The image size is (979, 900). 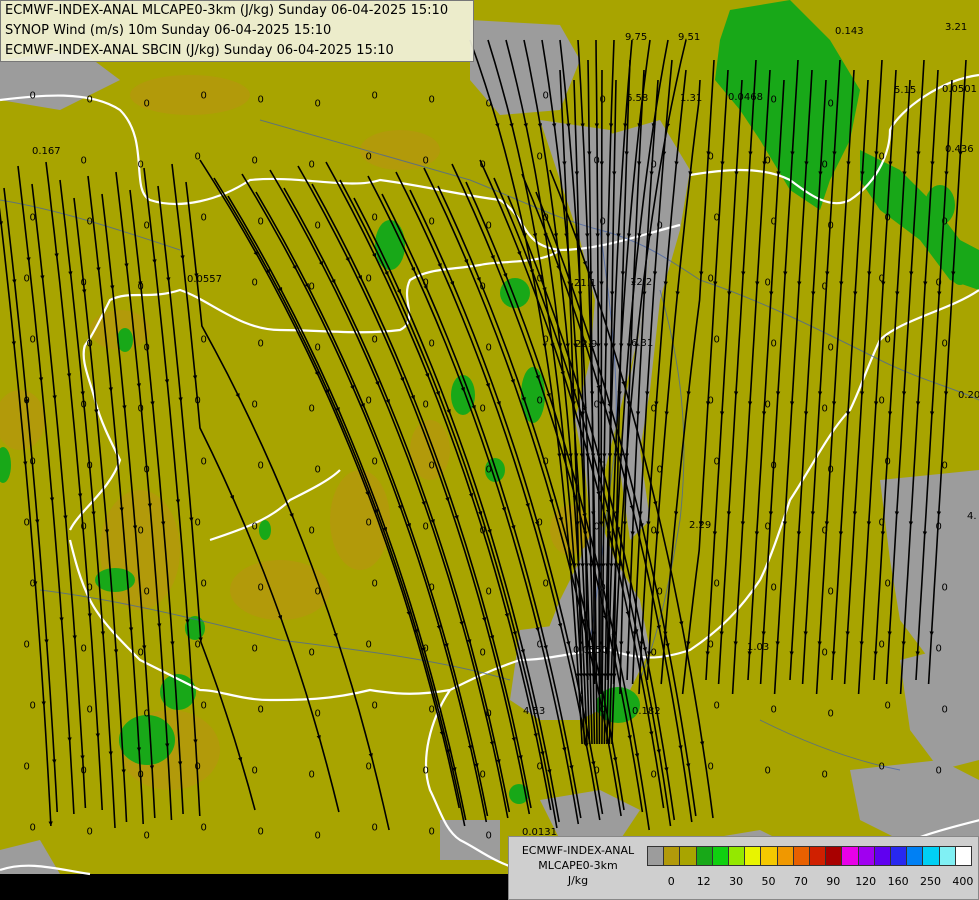 What do you see at coordinates (578, 850) in the screenshot?
I see `legend-title-model: ECMWF-INDEX-ANAL` at bounding box center [578, 850].